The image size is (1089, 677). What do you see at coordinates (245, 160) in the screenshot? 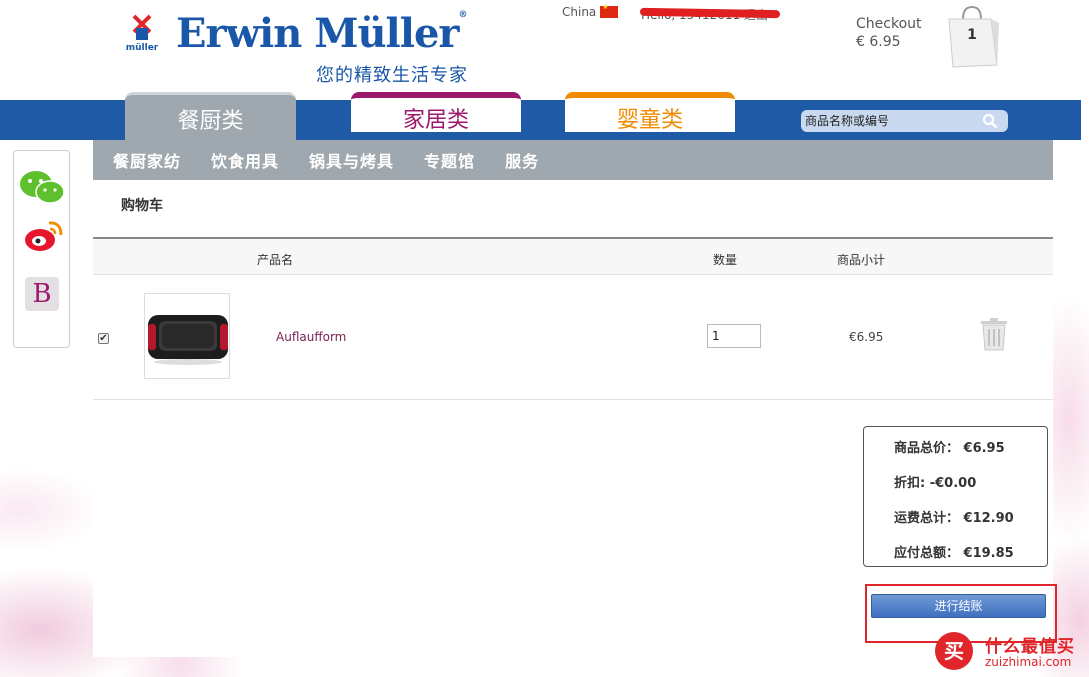
I see `sub-nav-item-tableware: 饮食用具` at bounding box center [245, 160].